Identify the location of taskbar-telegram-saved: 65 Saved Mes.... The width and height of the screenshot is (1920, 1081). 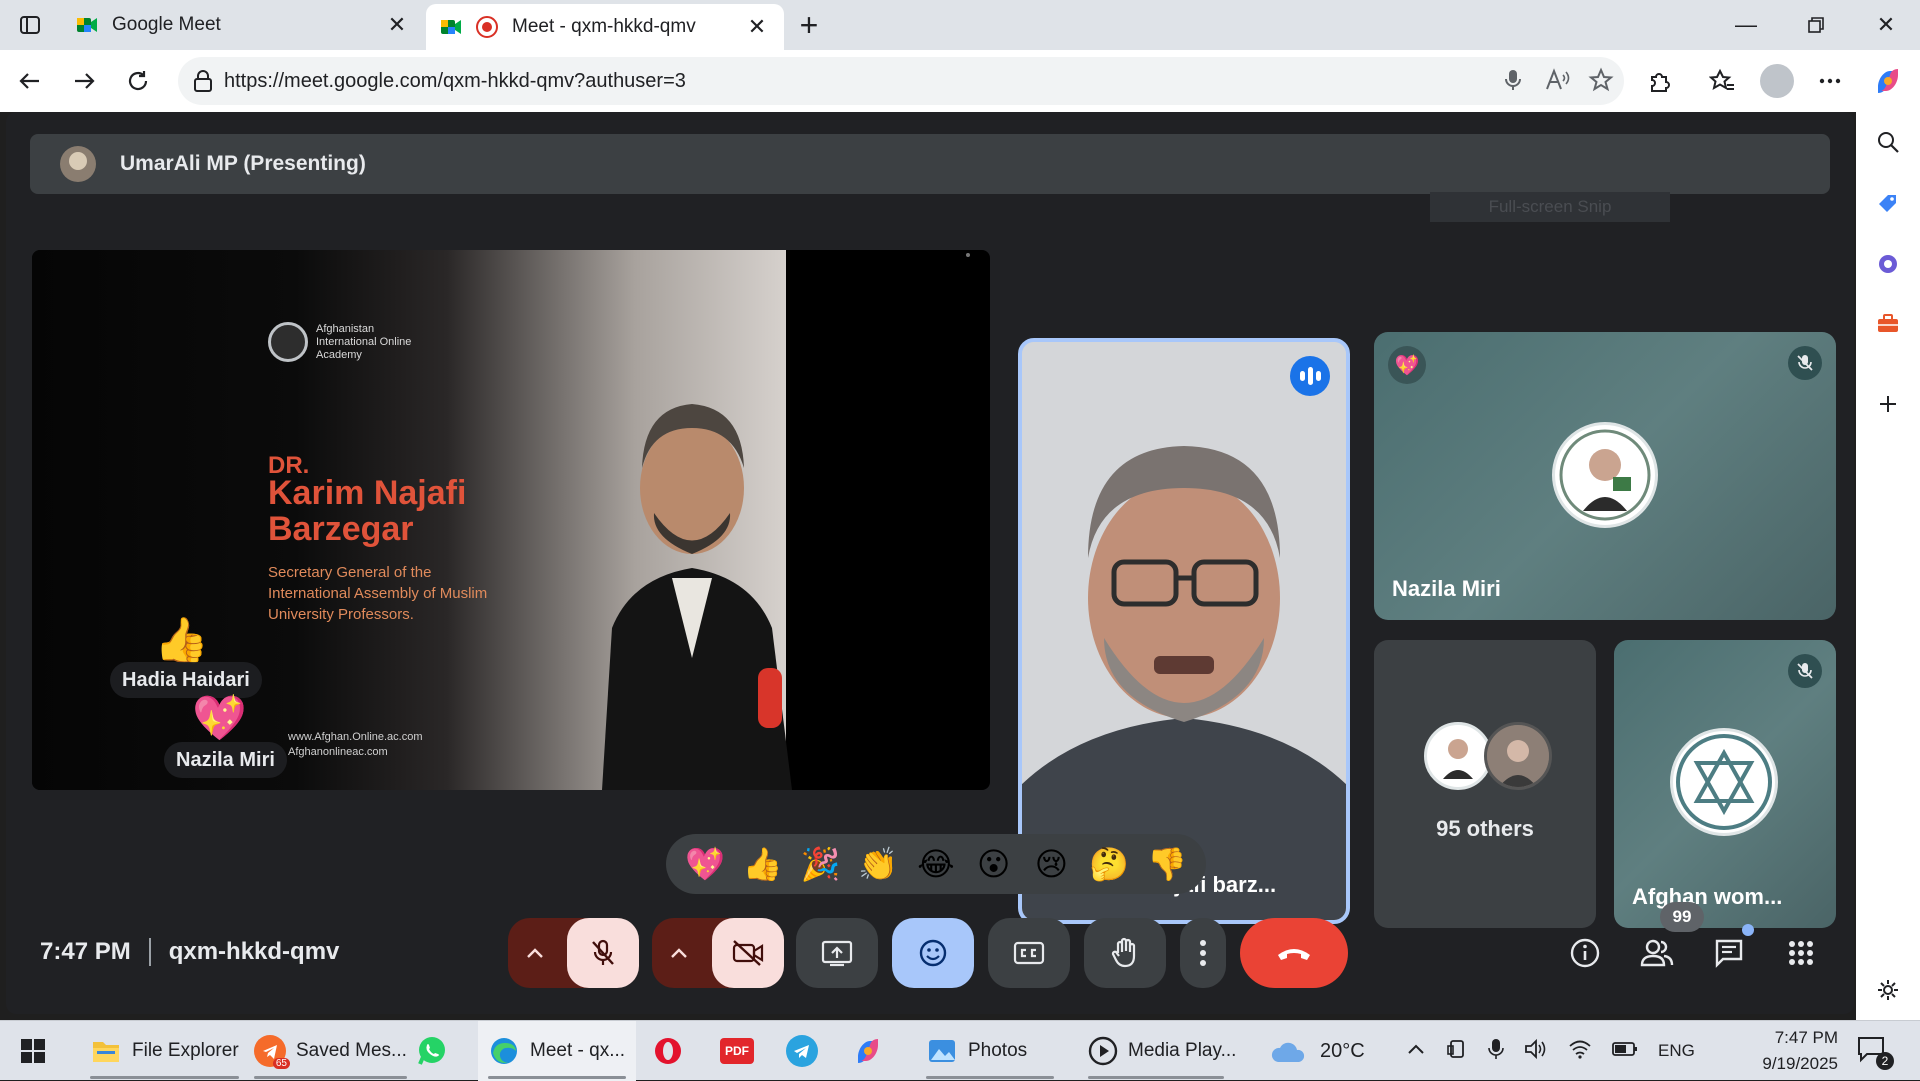
(330, 1051).